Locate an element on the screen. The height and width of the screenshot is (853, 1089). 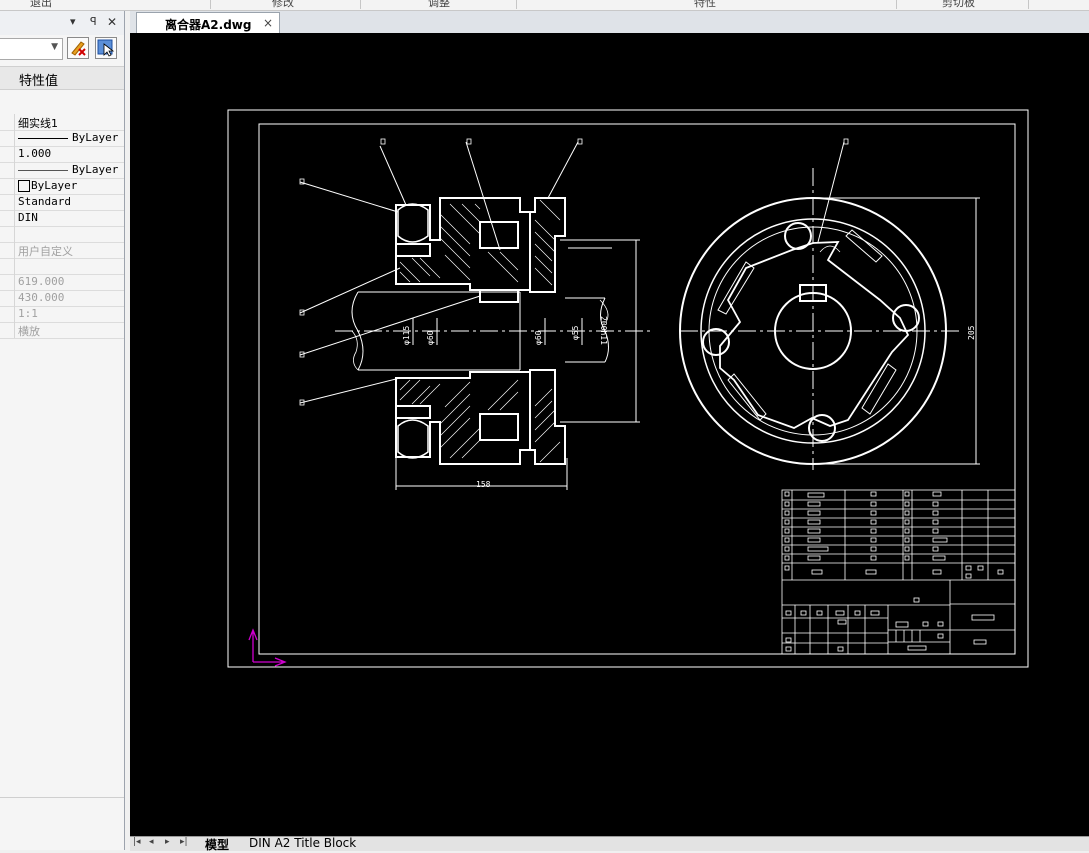
select-objects-button is located at coordinates (106, 48).